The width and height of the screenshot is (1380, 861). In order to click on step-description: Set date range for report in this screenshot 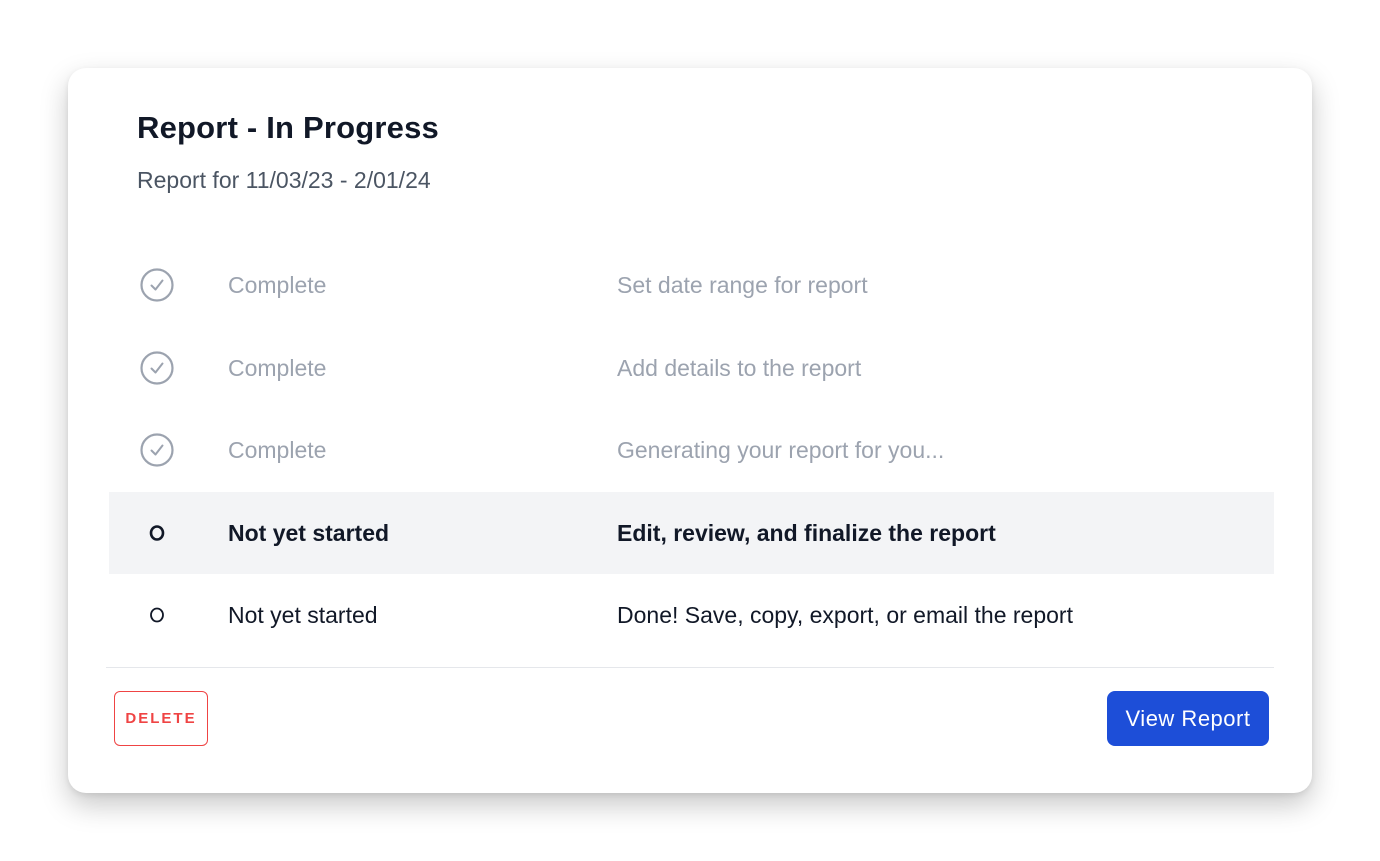, I will do `click(742, 285)`.